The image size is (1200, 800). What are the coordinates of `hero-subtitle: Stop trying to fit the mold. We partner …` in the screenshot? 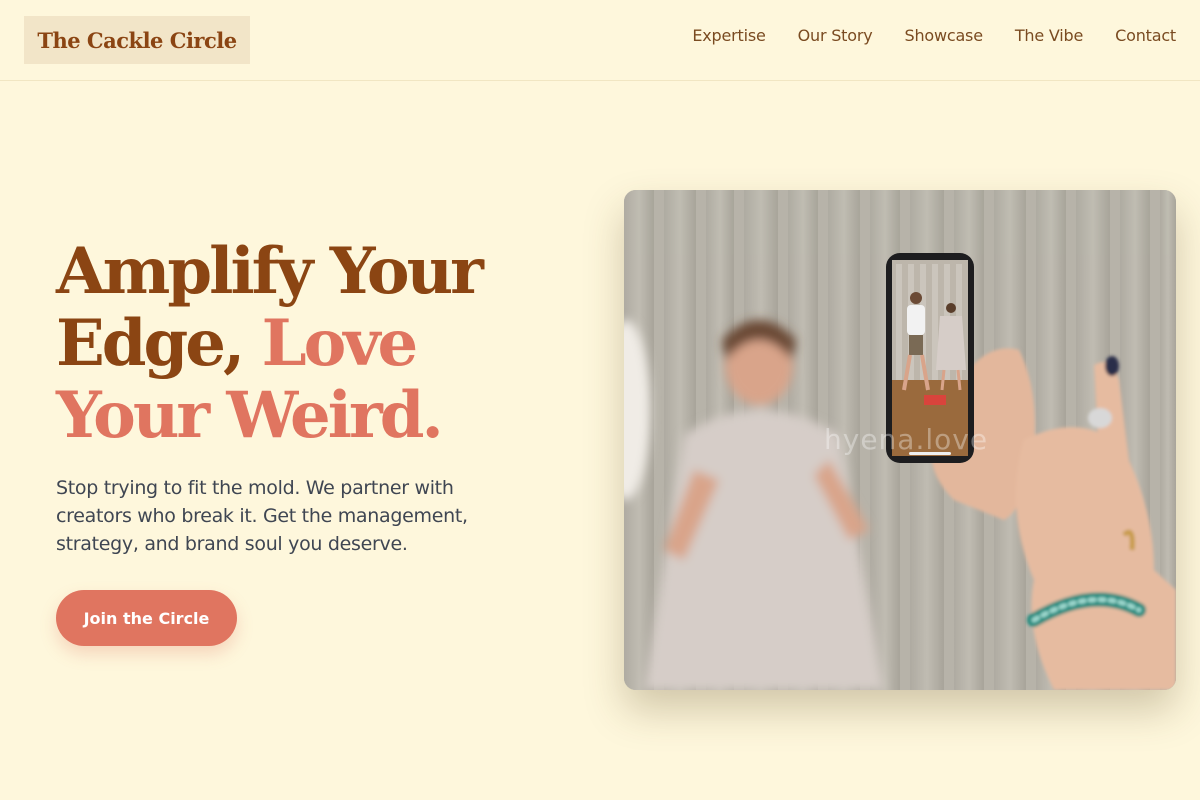 It's located at (262, 516).